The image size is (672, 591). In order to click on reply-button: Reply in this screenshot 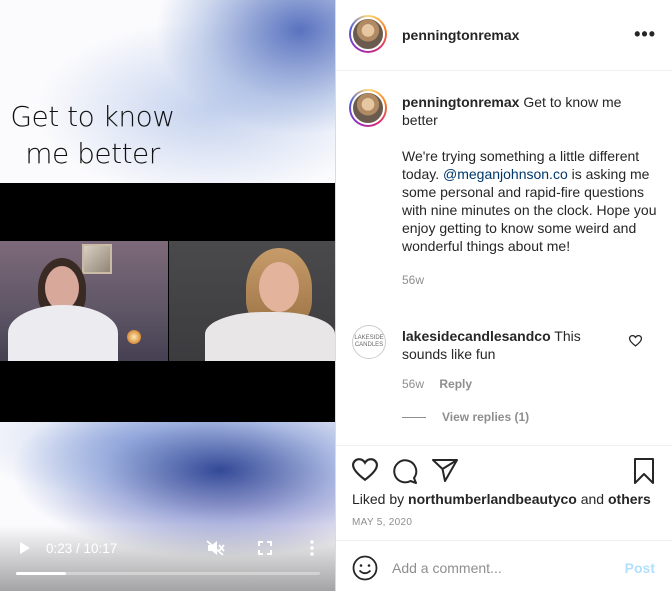, I will do `click(455, 384)`.